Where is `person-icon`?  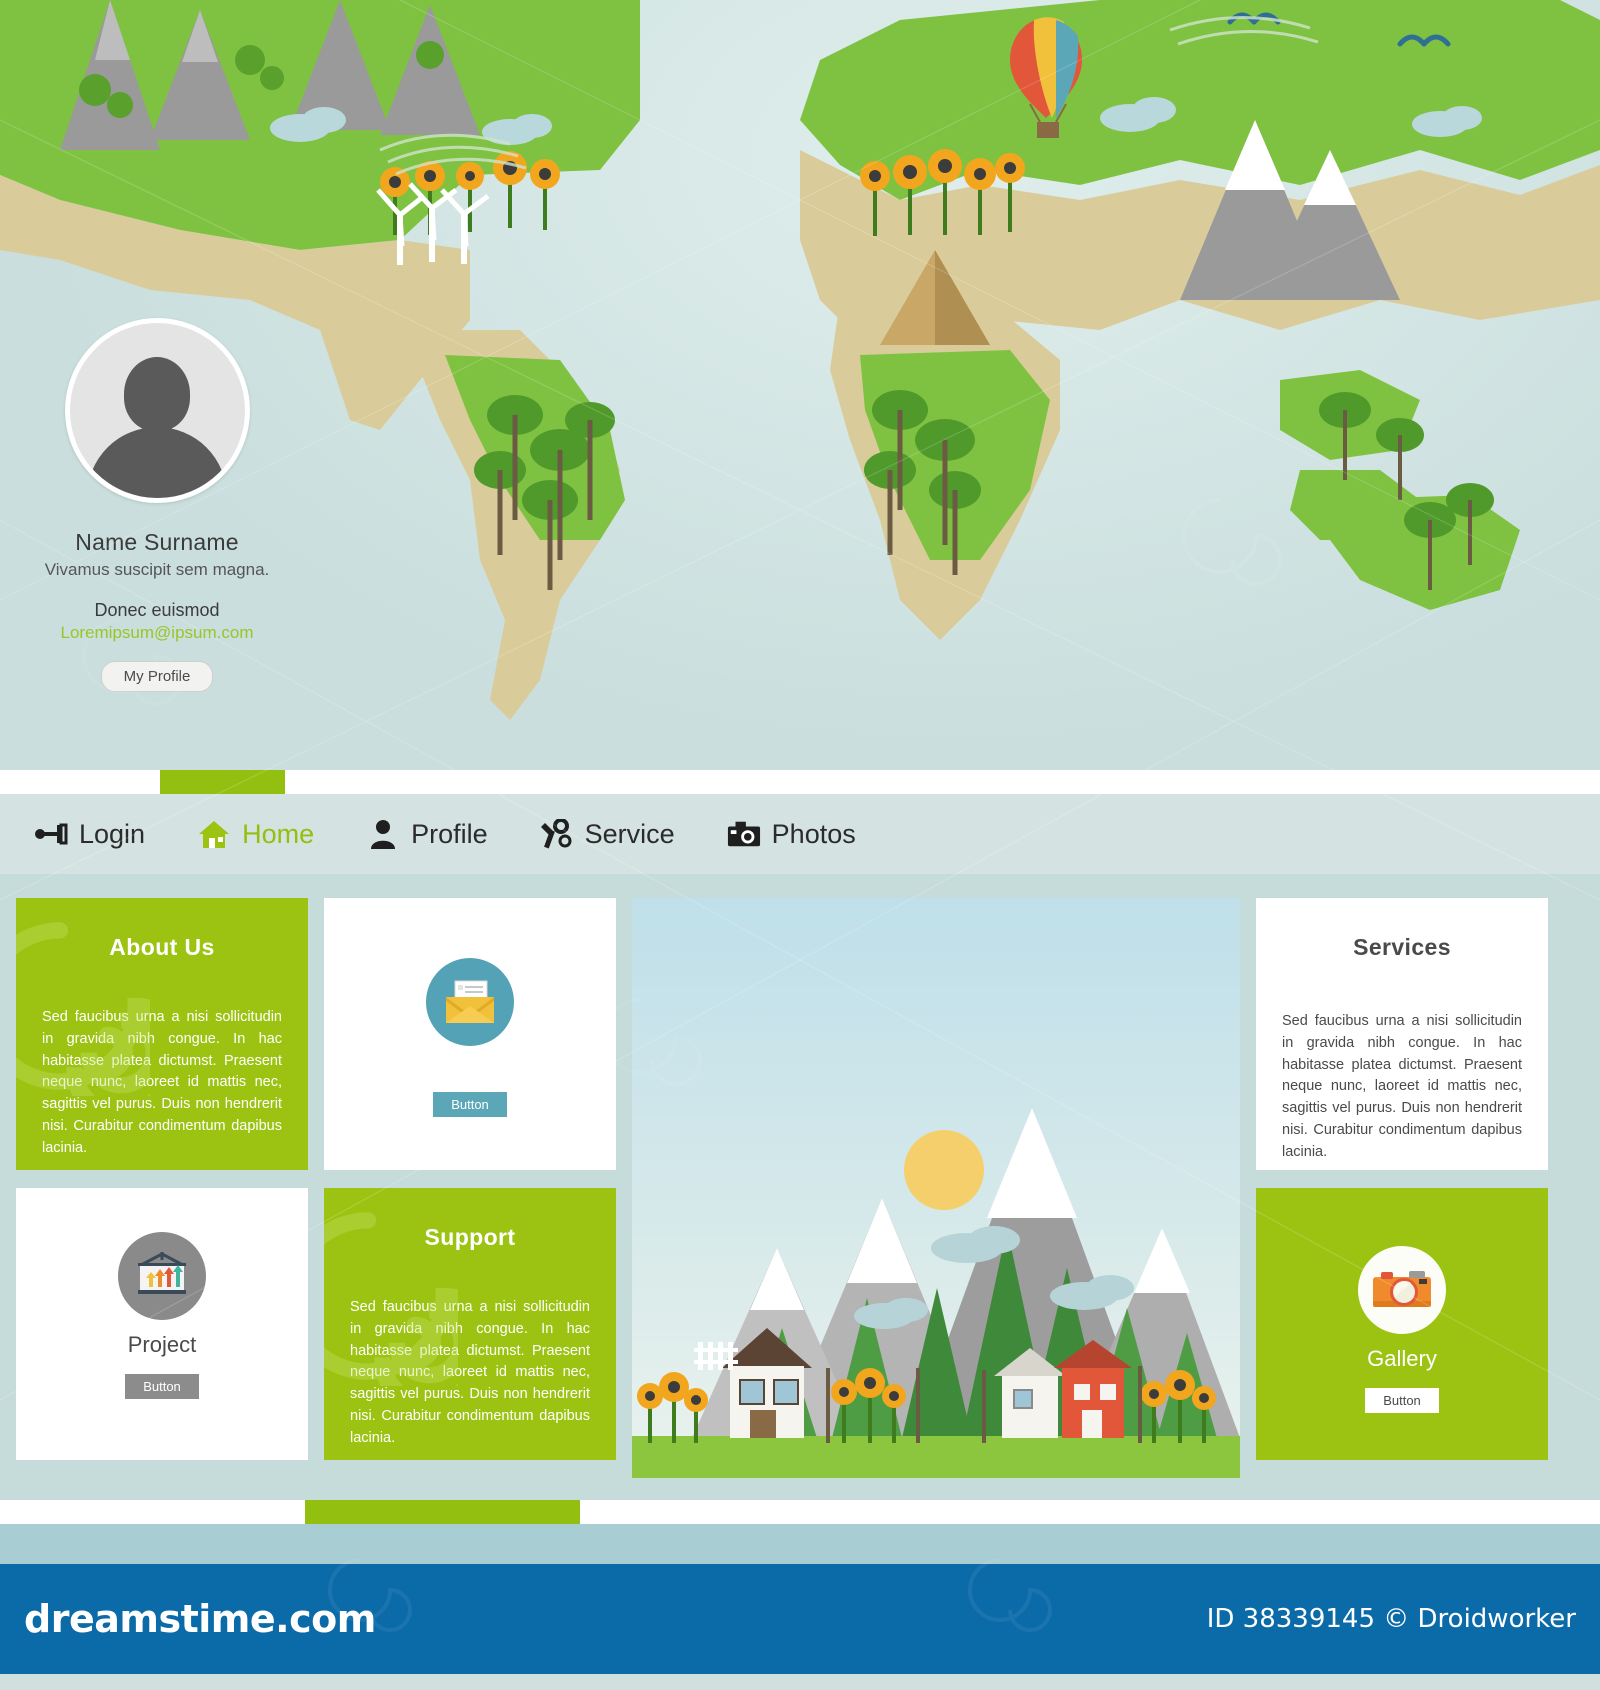
person-icon is located at coordinates (383, 834).